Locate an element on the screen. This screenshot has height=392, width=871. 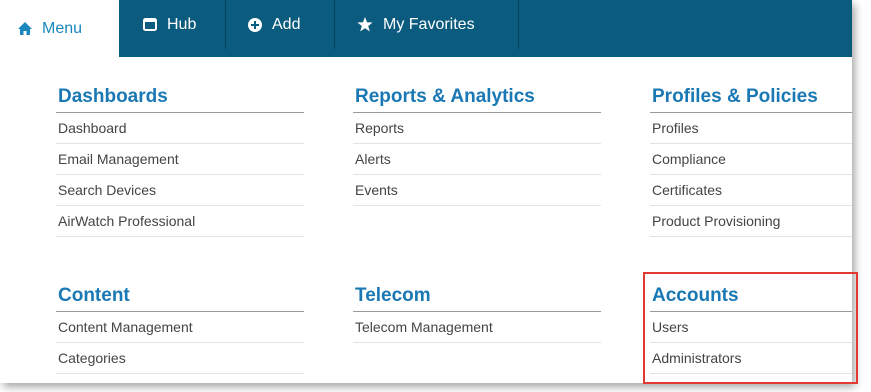
section-title: Telecom is located at coordinates (477, 296).